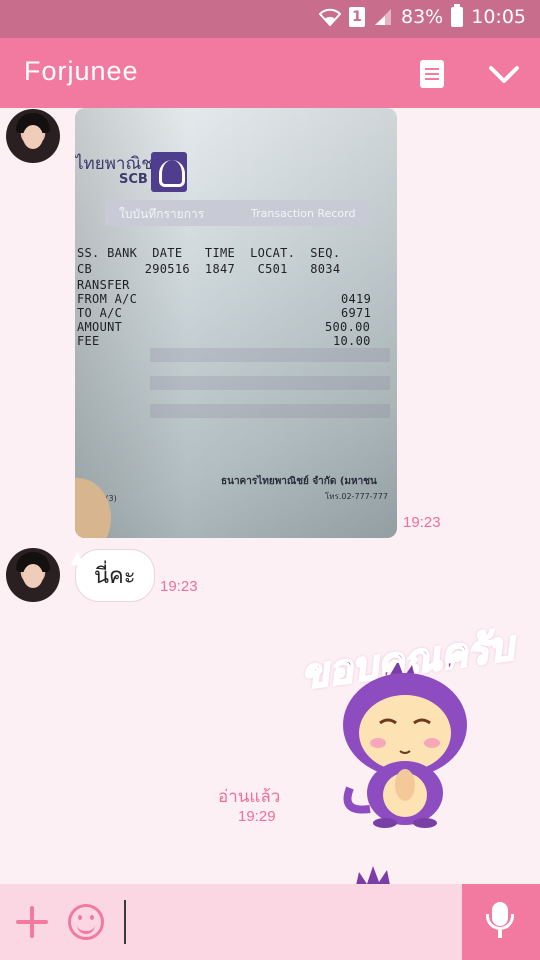 The width and height of the screenshot is (540, 960). Describe the element at coordinates (115, 576) in the screenshot. I see `message-text: นี่คะ` at that location.